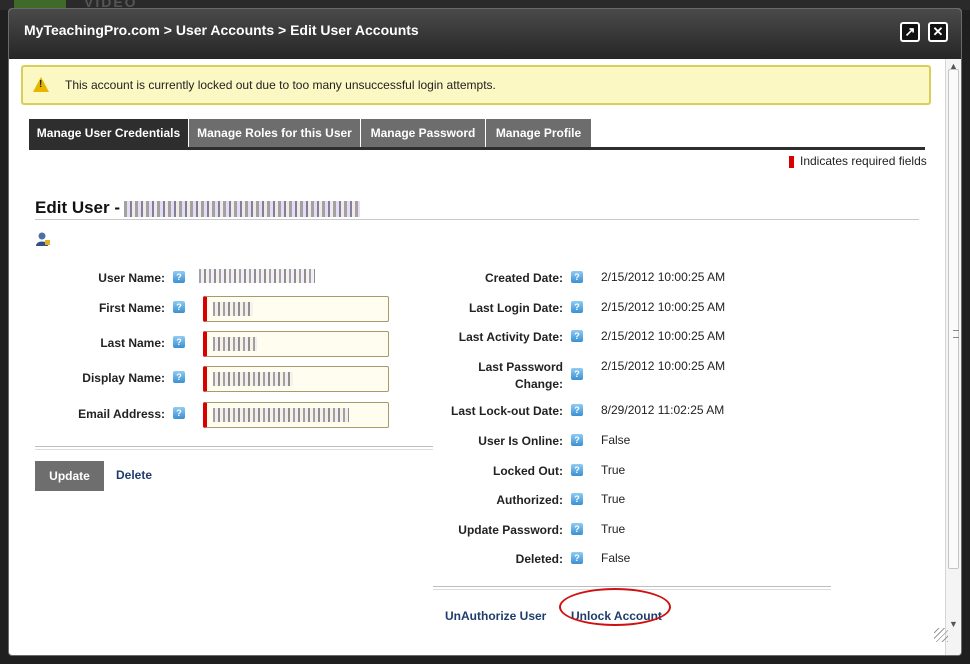 The width and height of the screenshot is (970, 664). I want to click on unauthorize-user-link: UnAuthorize User, so click(495, 616).